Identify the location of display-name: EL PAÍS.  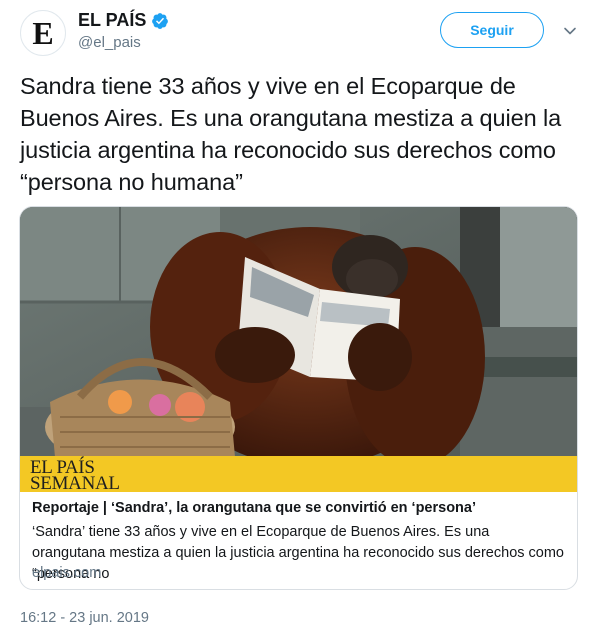
(112, 20).